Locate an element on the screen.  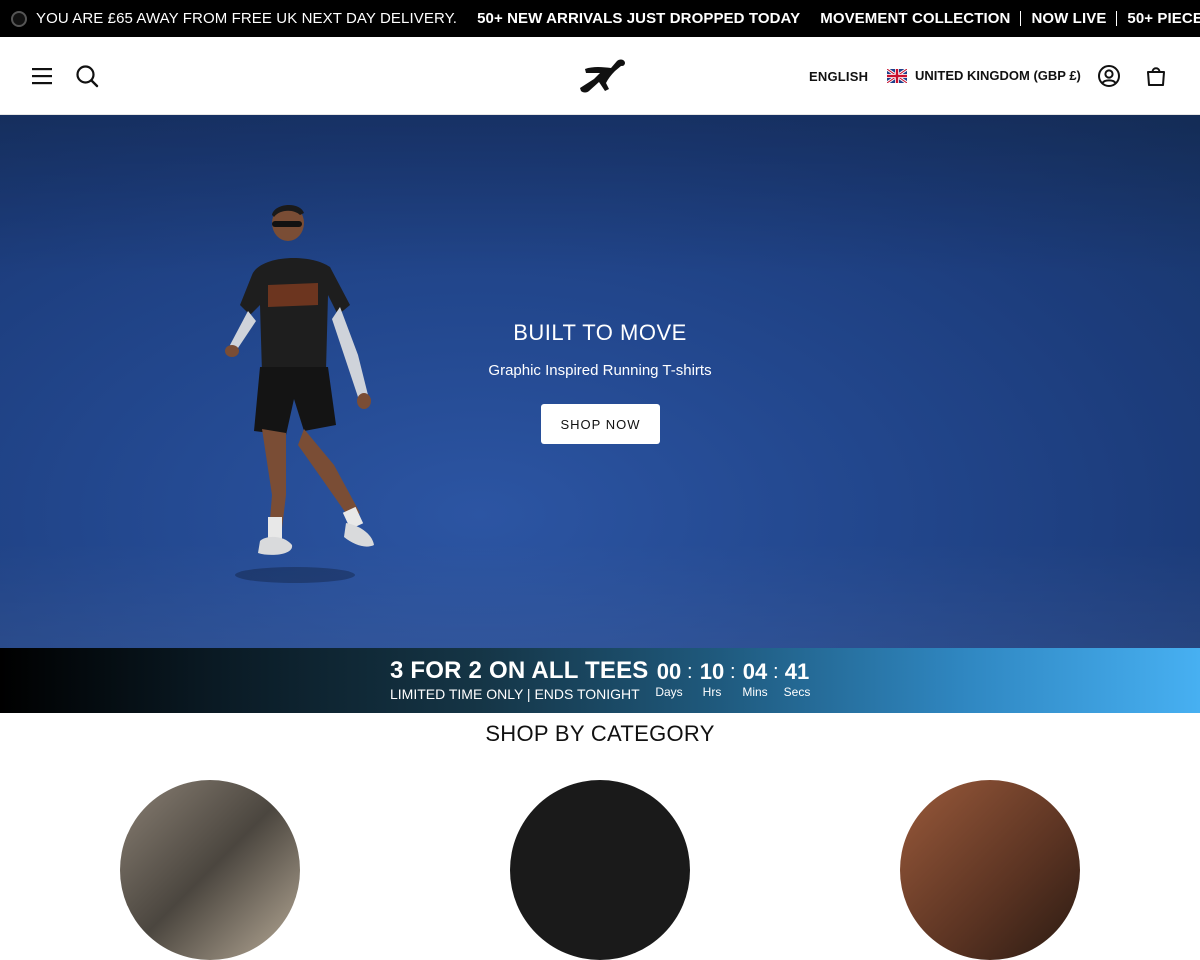
countdown-hours-label: Hrs is located at coordinates (712, 692).